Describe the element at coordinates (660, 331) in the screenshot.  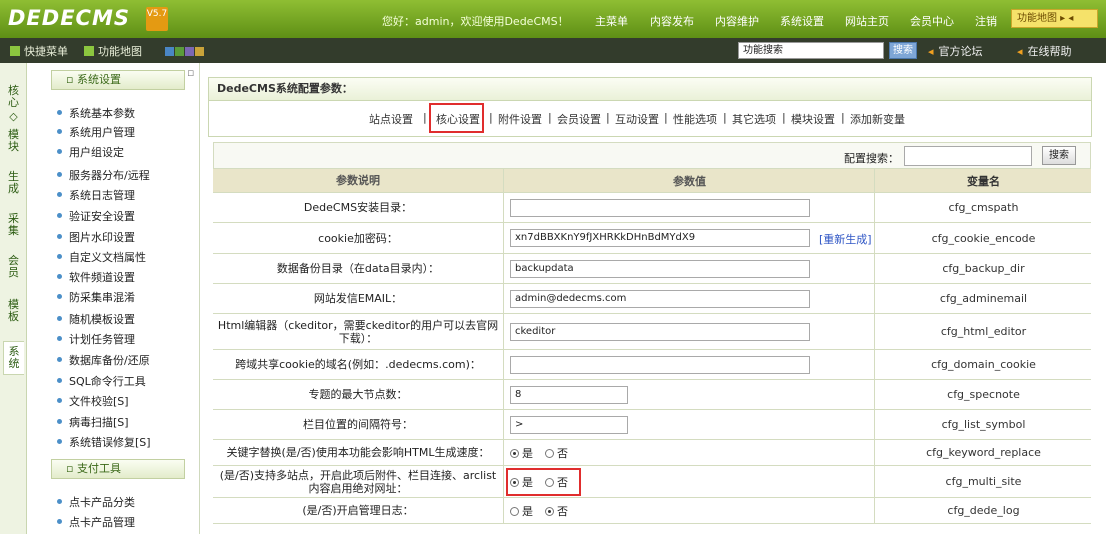
I see `html-editor-input: ckeditor` at that location.